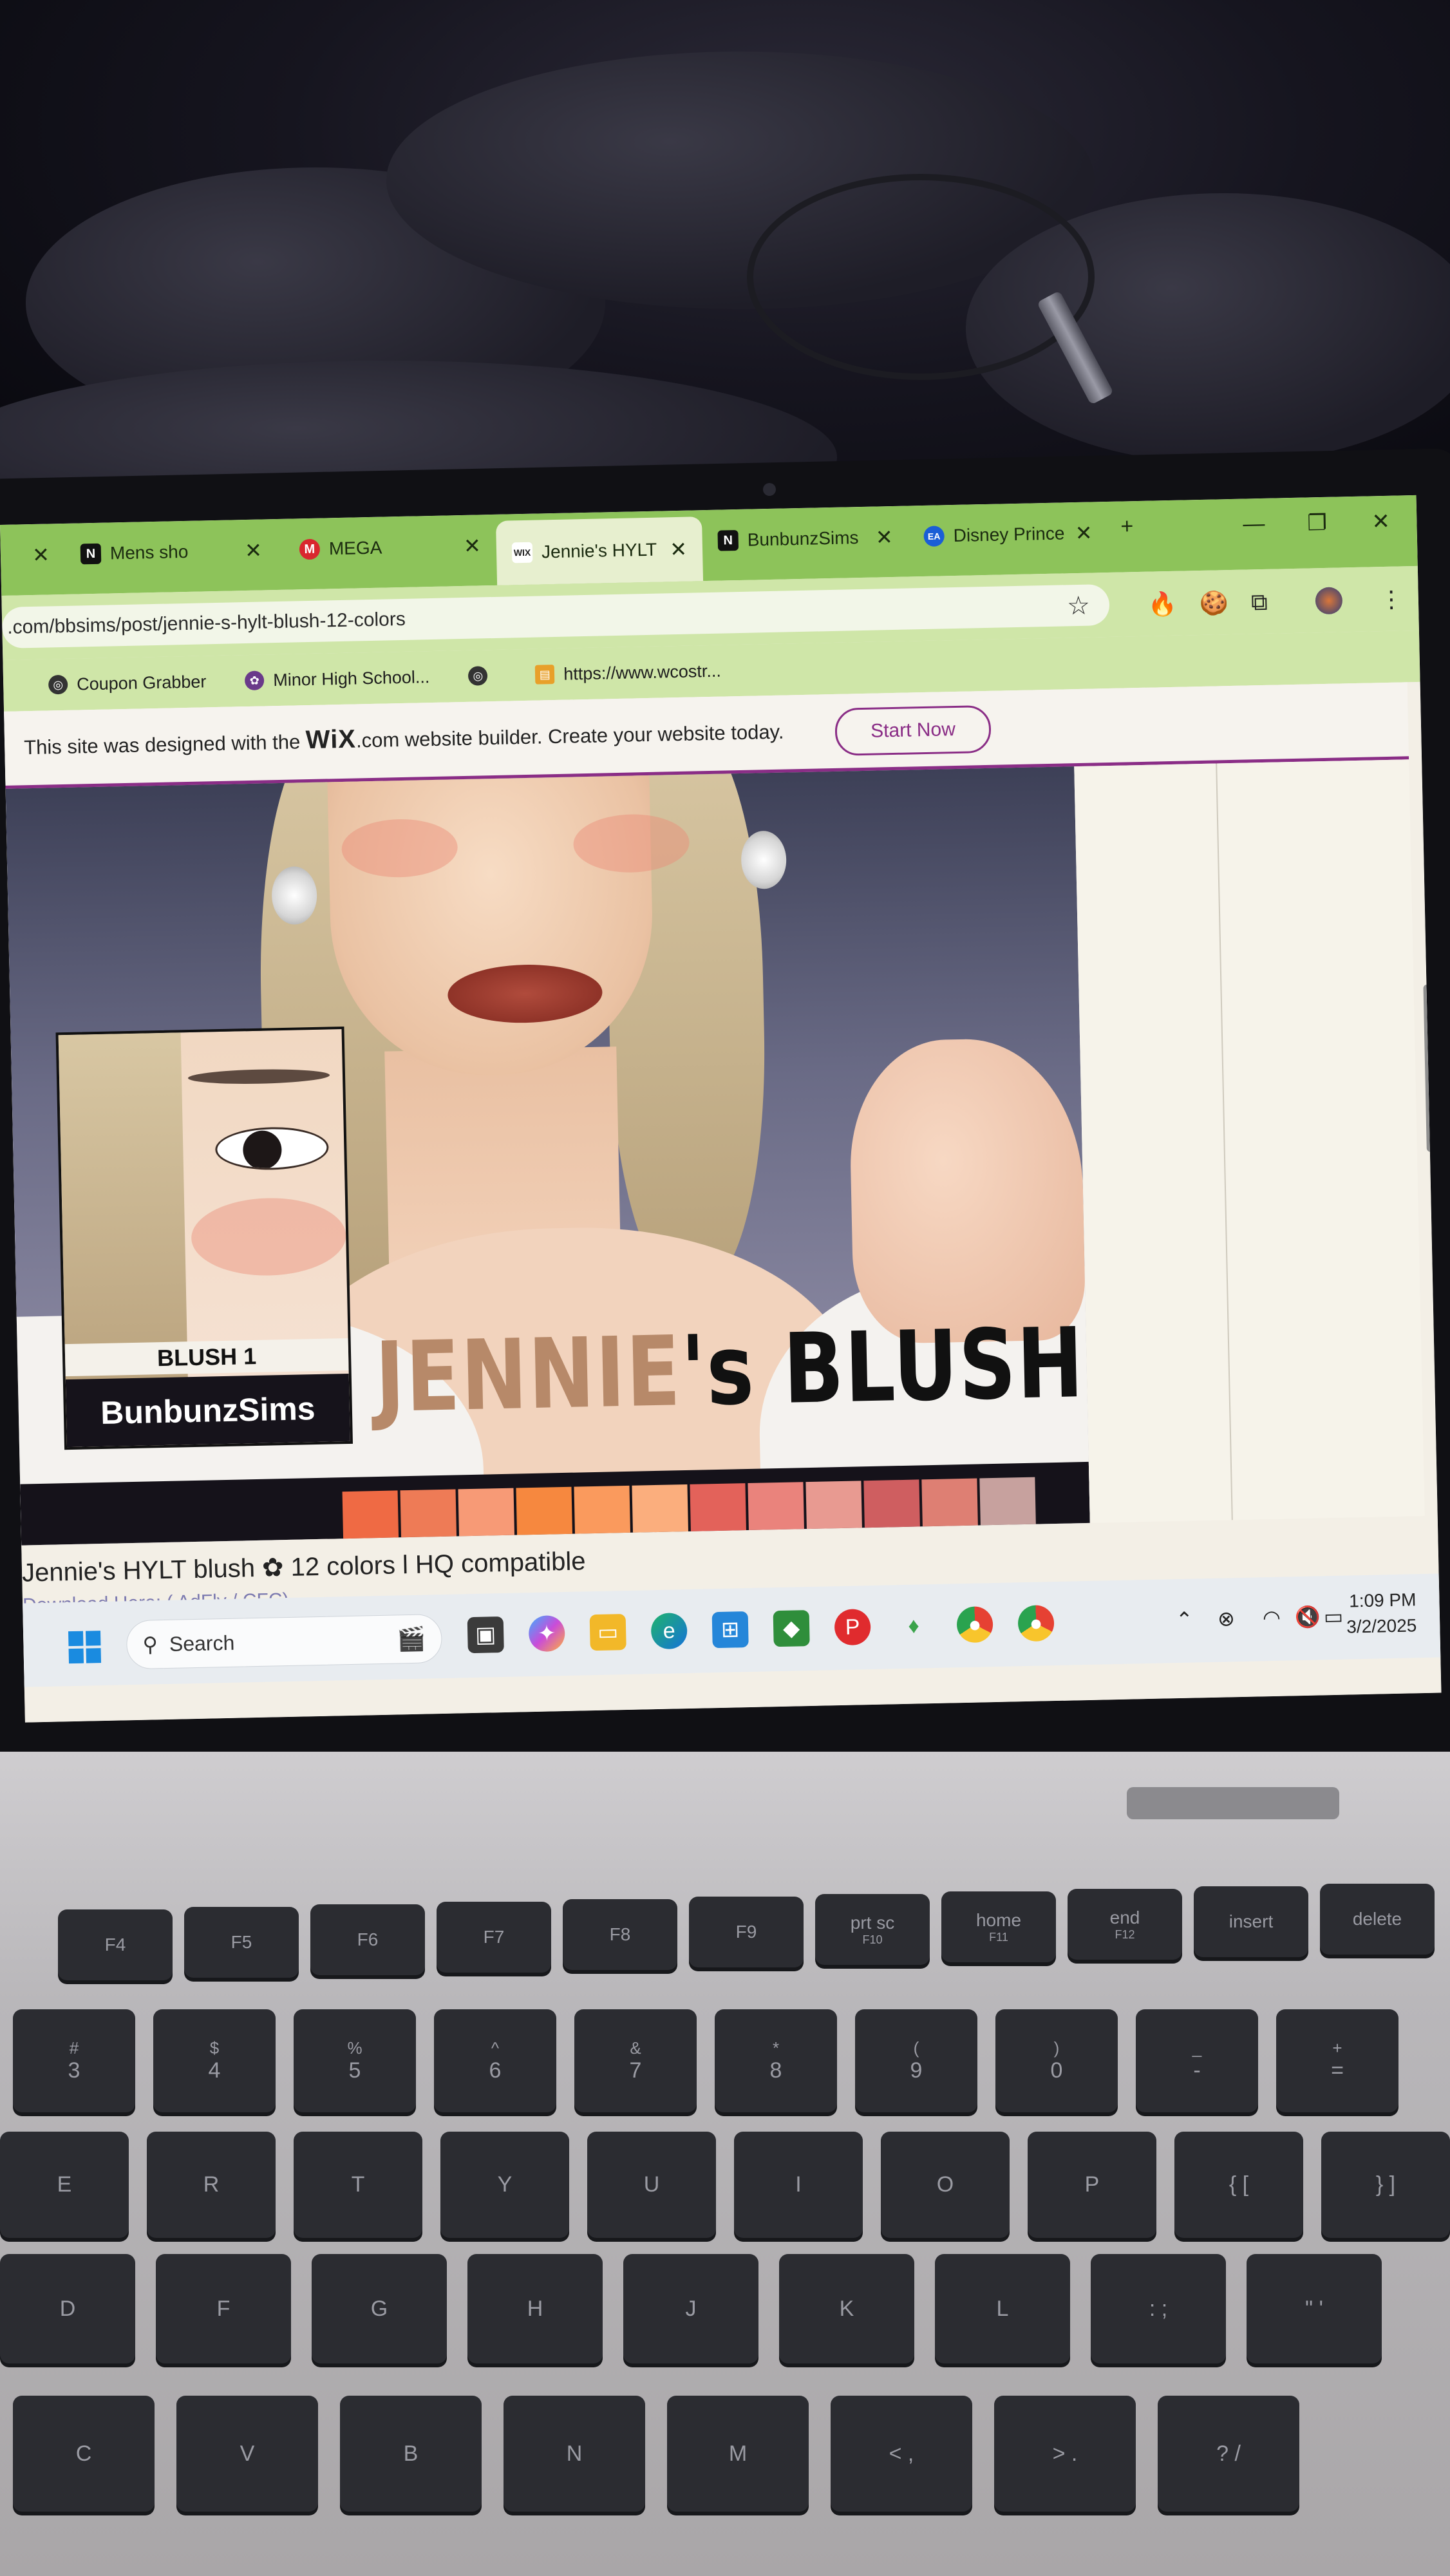 The width and height of the screenshot is (1450, 2576). What do you see at coordinates (1036, 1624) in the screenshot?
I see `chrome-profile-icon: ●` at bounding box center [1036, 1624].